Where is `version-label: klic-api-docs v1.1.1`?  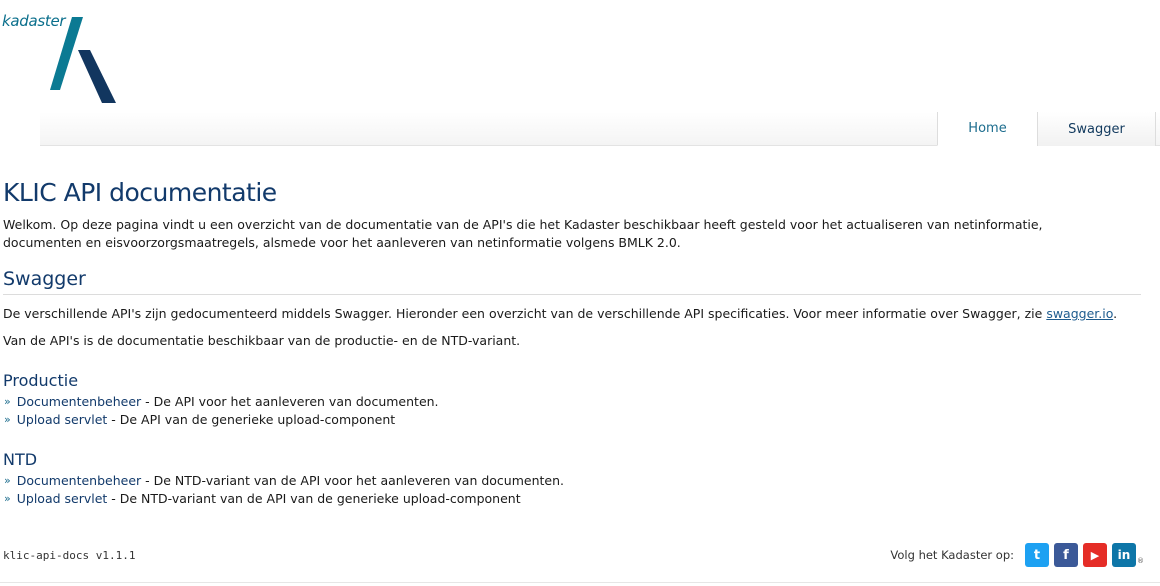 version-label: klic-api-docs v1.1.1 is located at coordinates (69, 555).